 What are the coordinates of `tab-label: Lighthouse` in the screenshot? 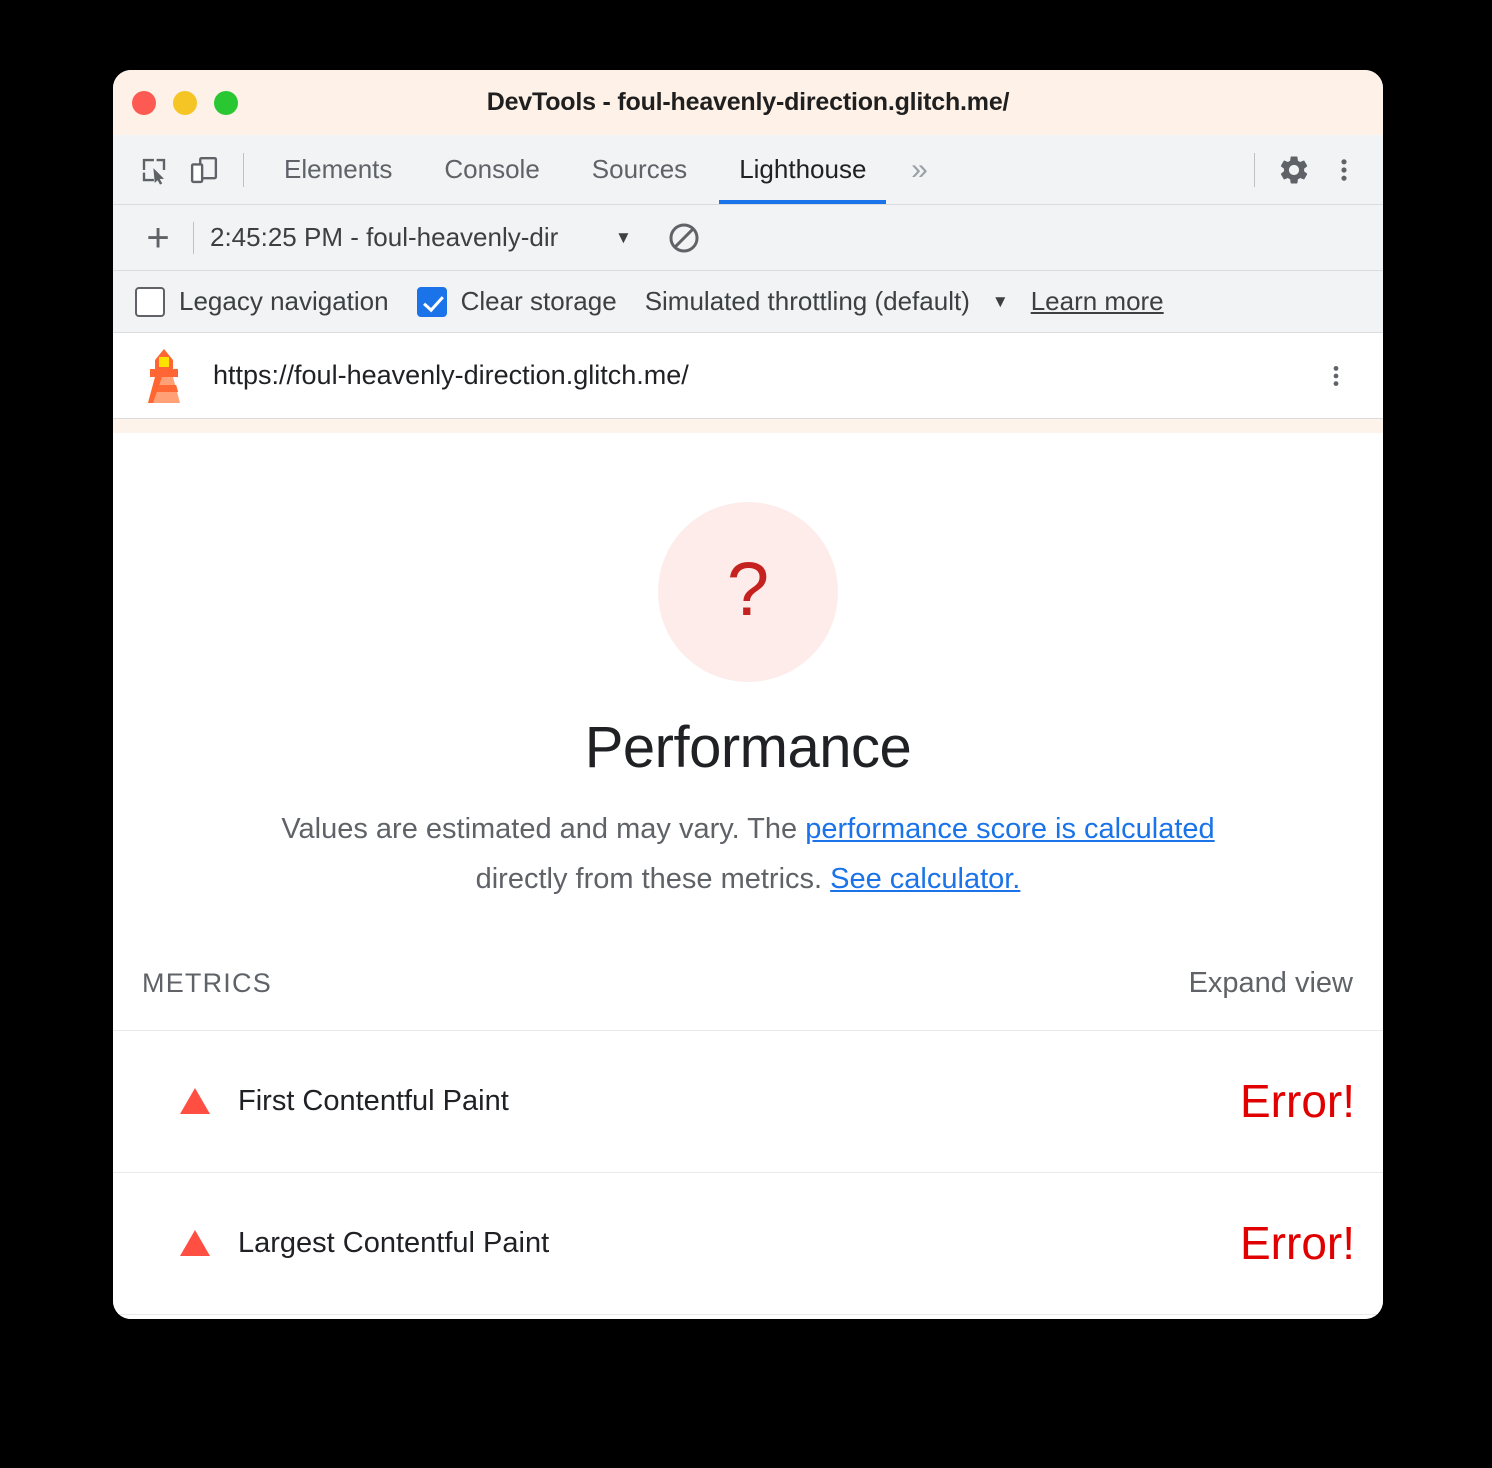 It's located at (803, 169).